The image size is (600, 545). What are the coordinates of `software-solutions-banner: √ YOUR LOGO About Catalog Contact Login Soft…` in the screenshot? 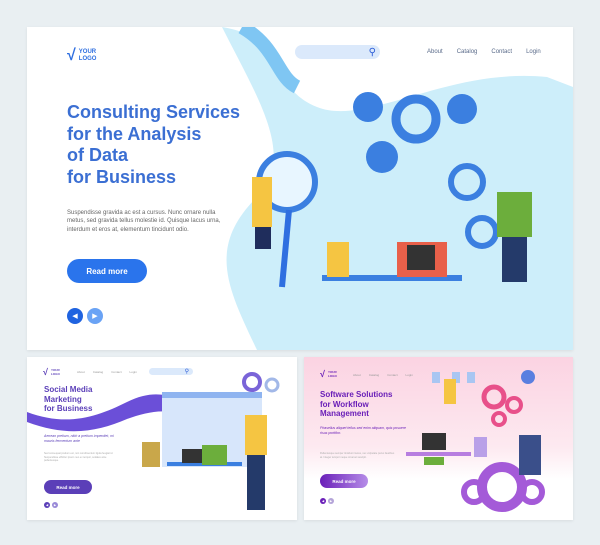 It's located at (438, 438).